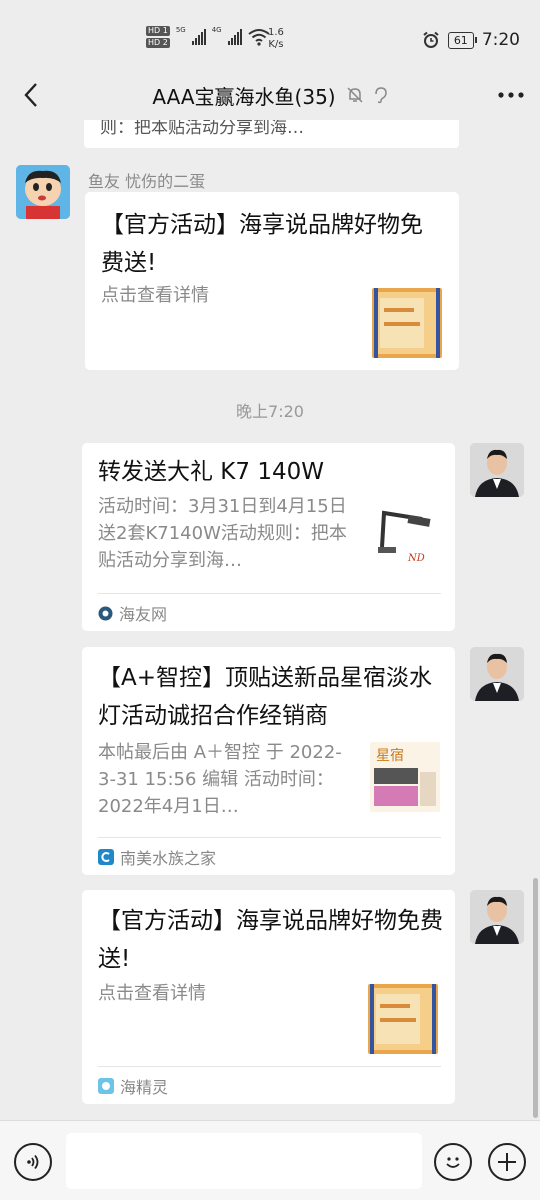  What do you see at coordinates (158, 31) in the screenshot?
I see `hd-badge-1: HD 1` at bounding box center [158, 31].